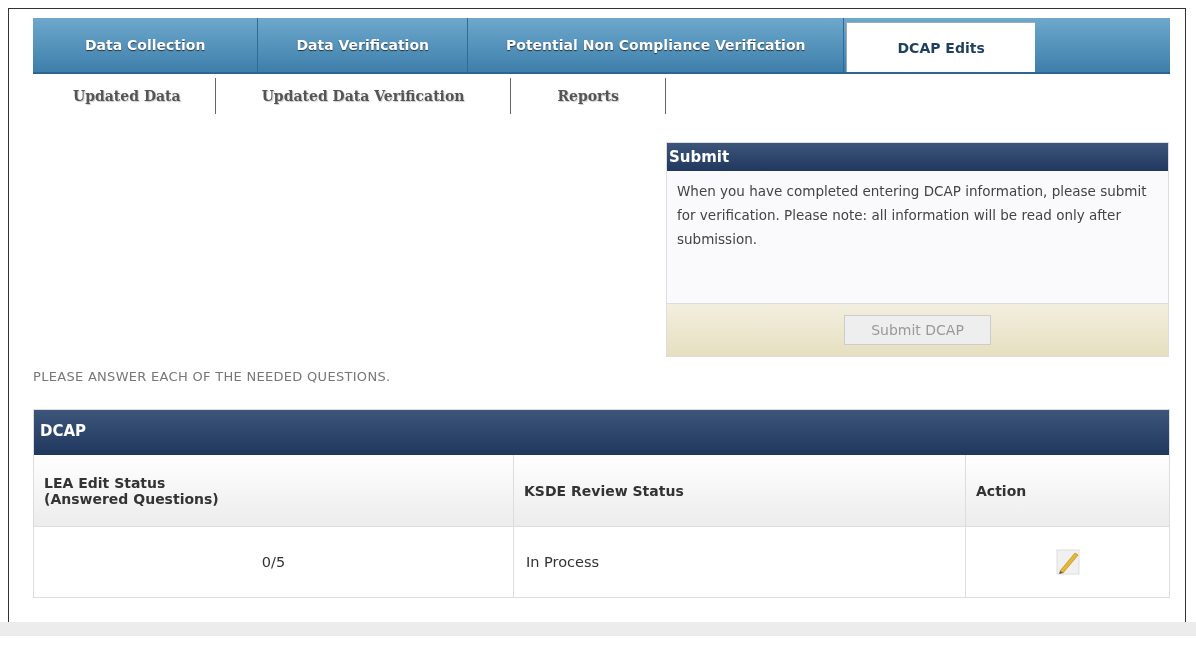 Image resolution: width=1196 pixels, height=646 pixels. Describe the element at coordinates (588, 96) in the screenshot. I see `subtab: Reports` at that location.